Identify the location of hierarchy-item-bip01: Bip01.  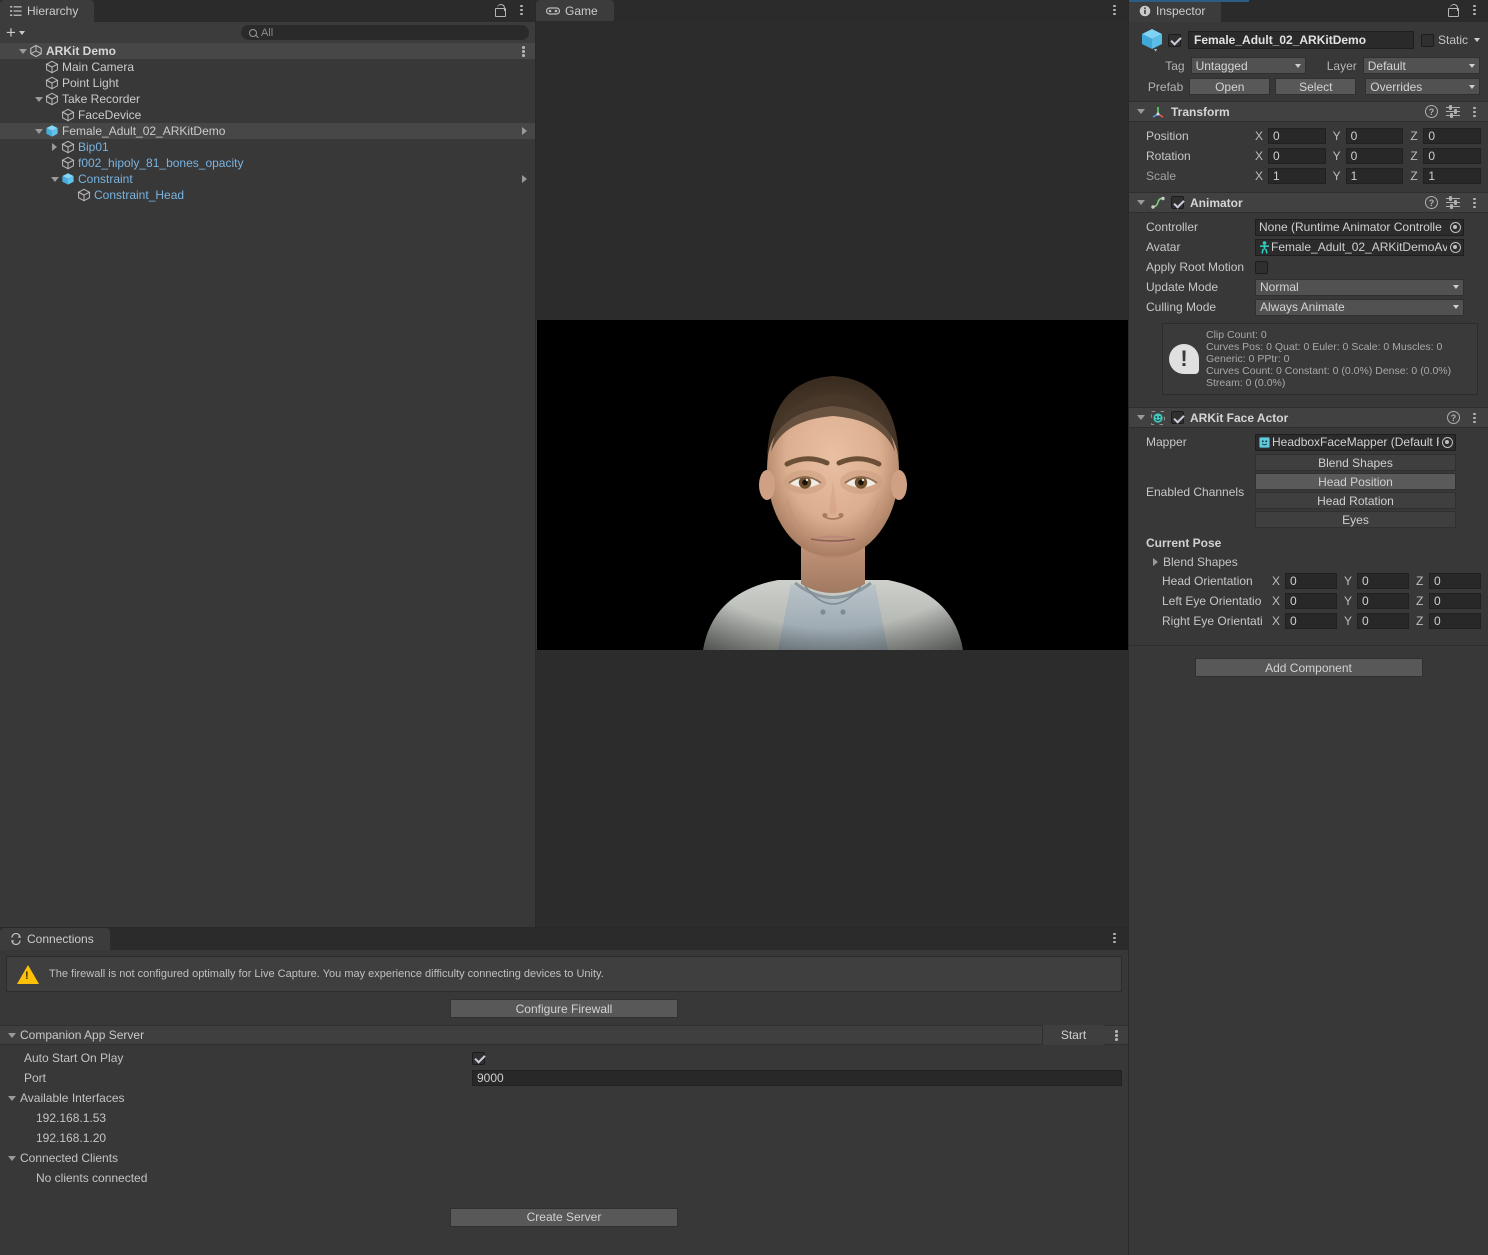
(267, 147).